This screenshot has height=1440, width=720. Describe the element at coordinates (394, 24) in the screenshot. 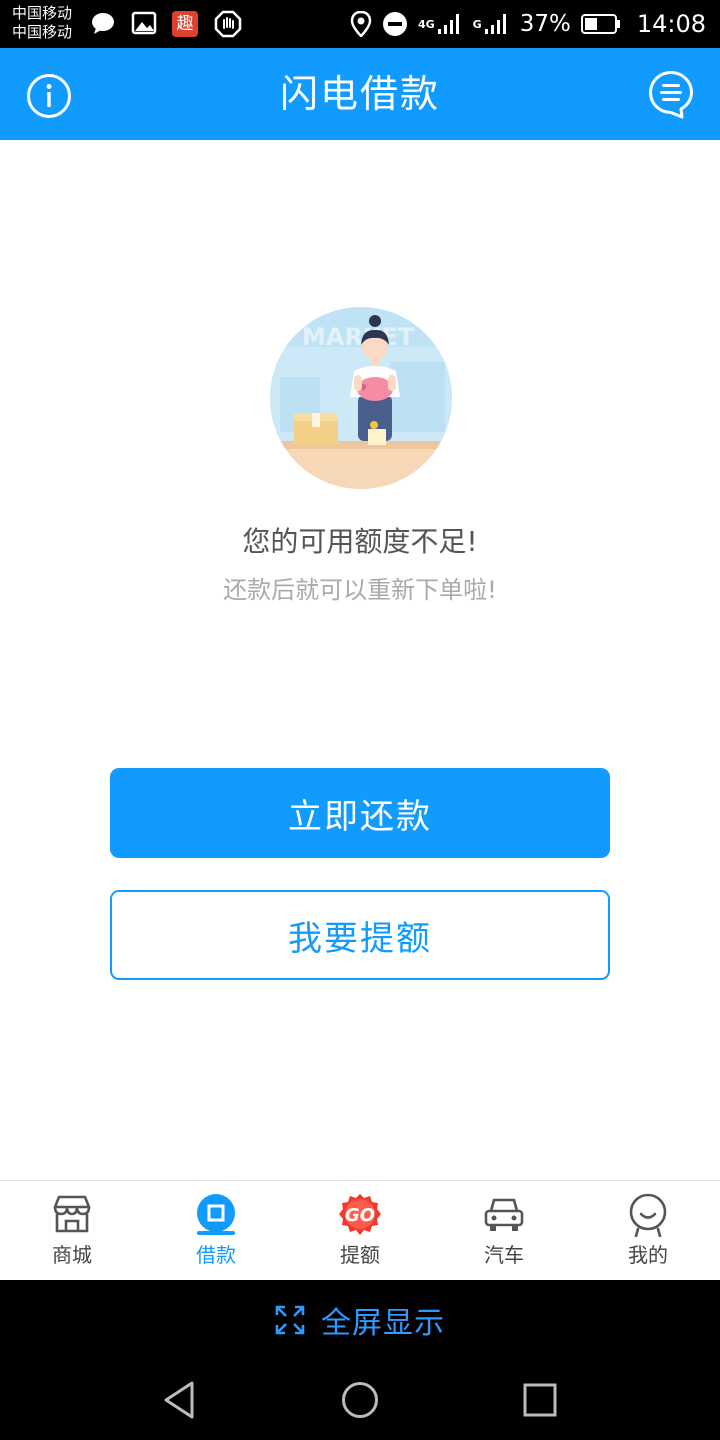

I see `do-not-disturb-icon` at that location.